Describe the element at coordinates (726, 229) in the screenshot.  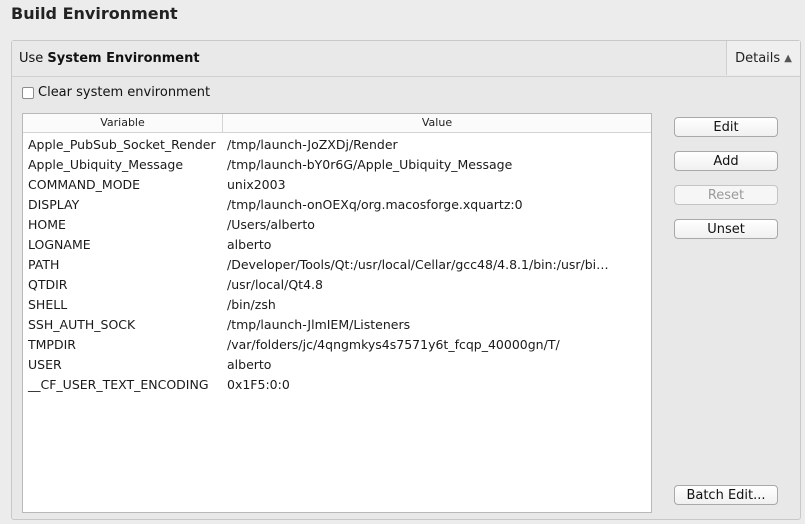
I see `unset-button: Unset` at that location.